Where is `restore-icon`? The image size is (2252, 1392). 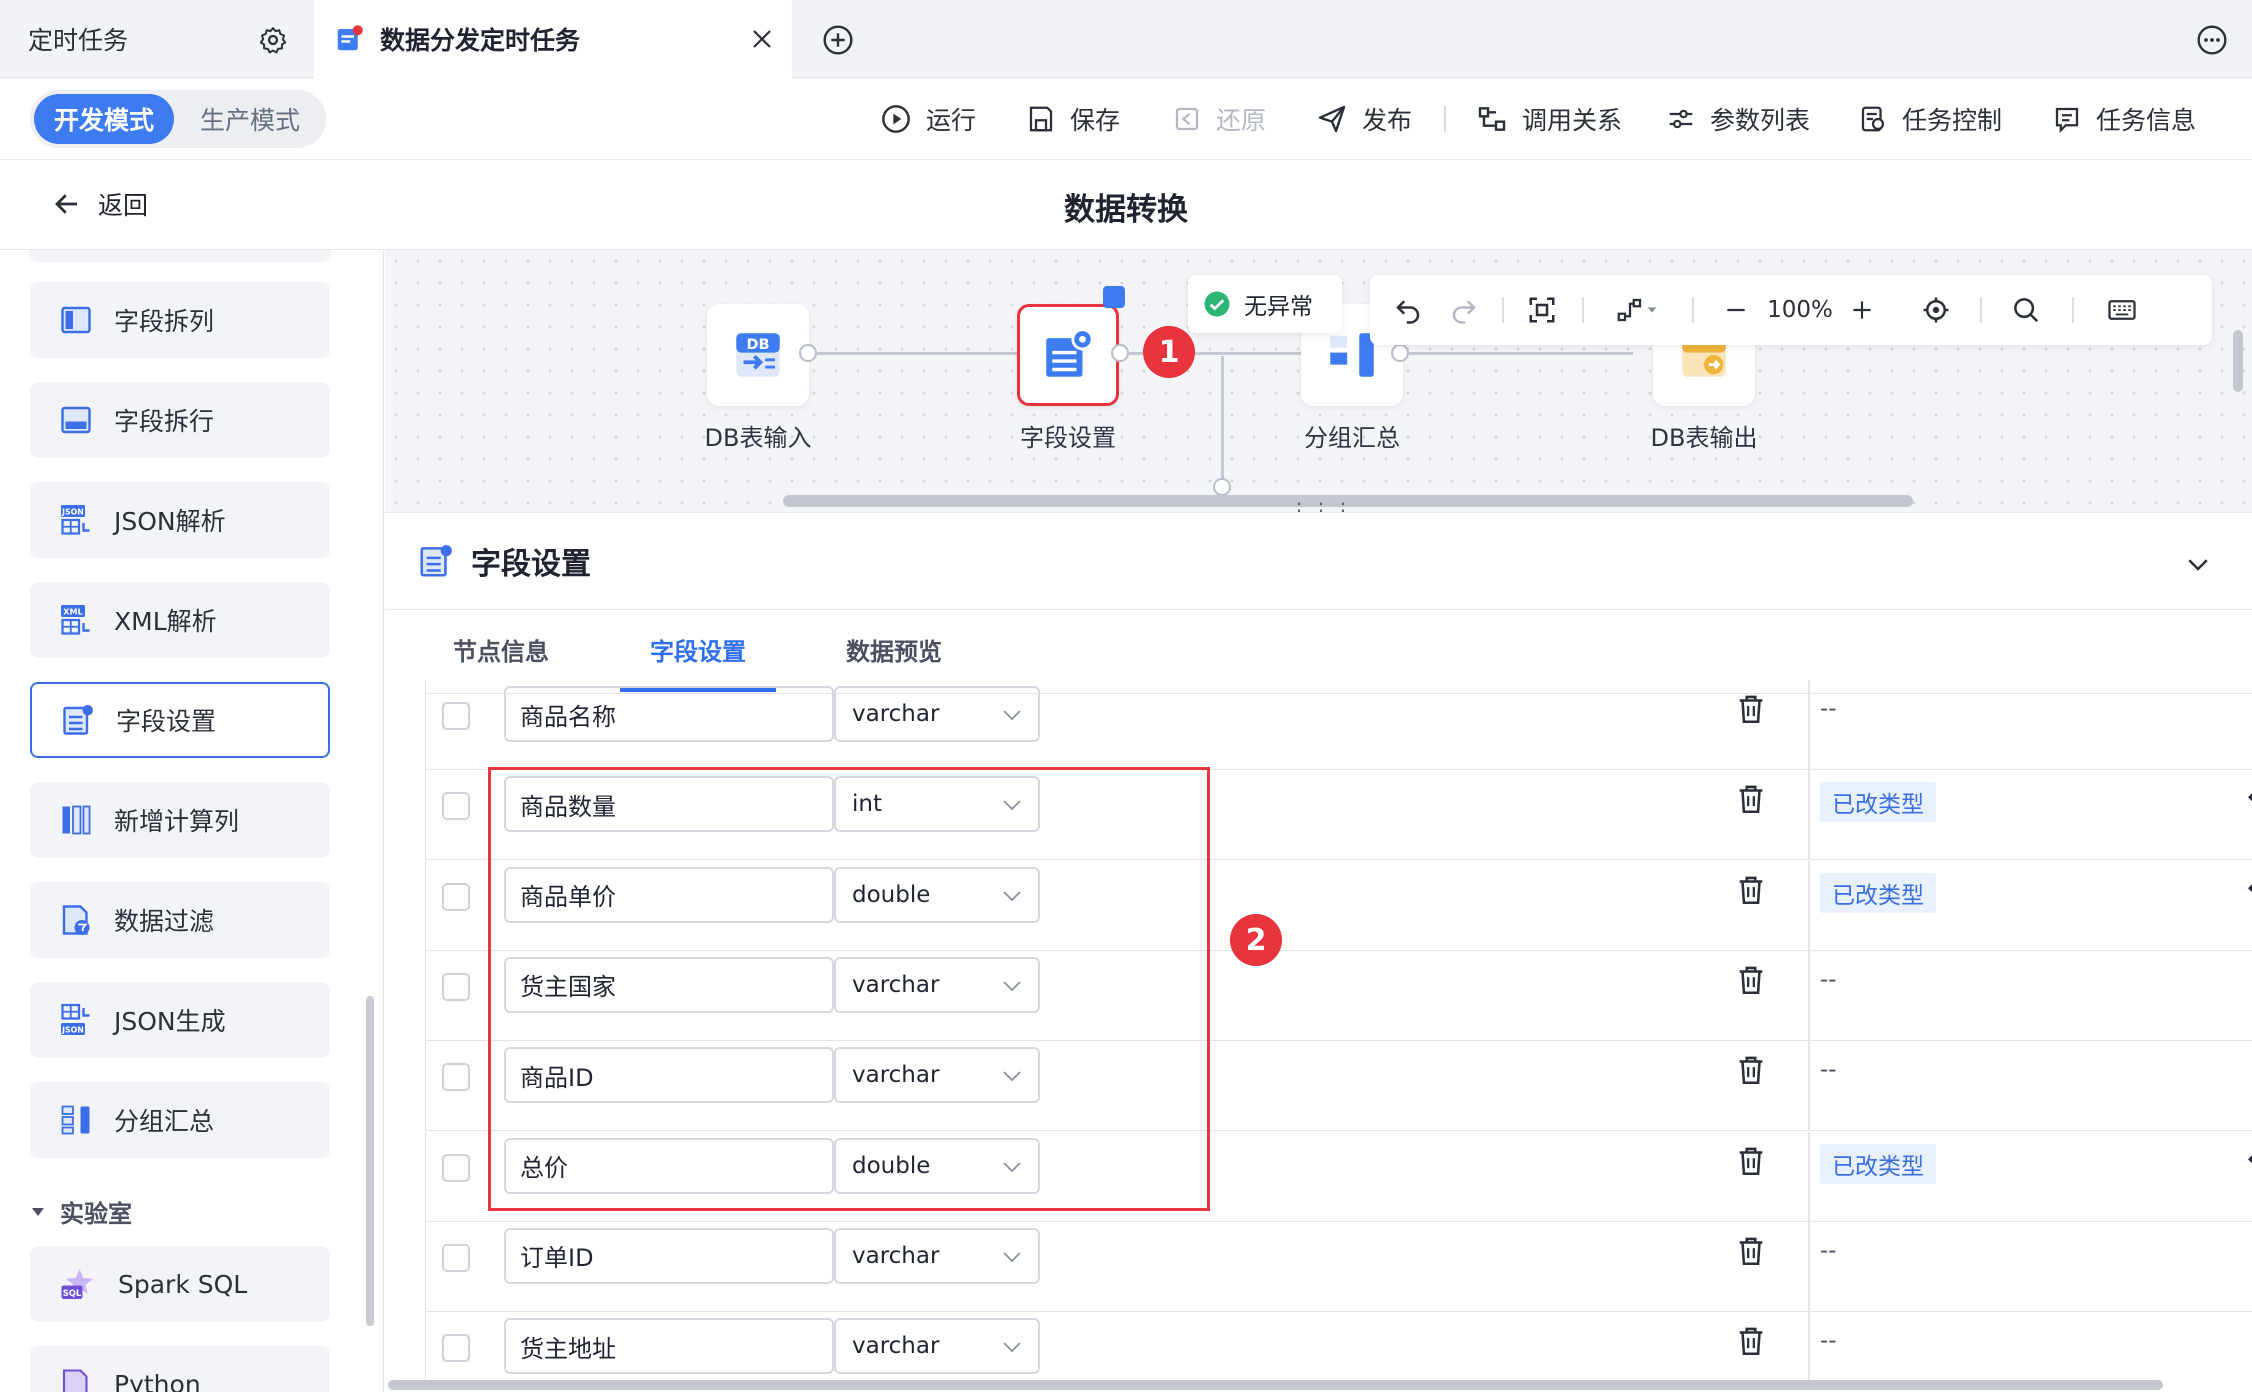 restore-icon is located at coordinates (1187, 119).